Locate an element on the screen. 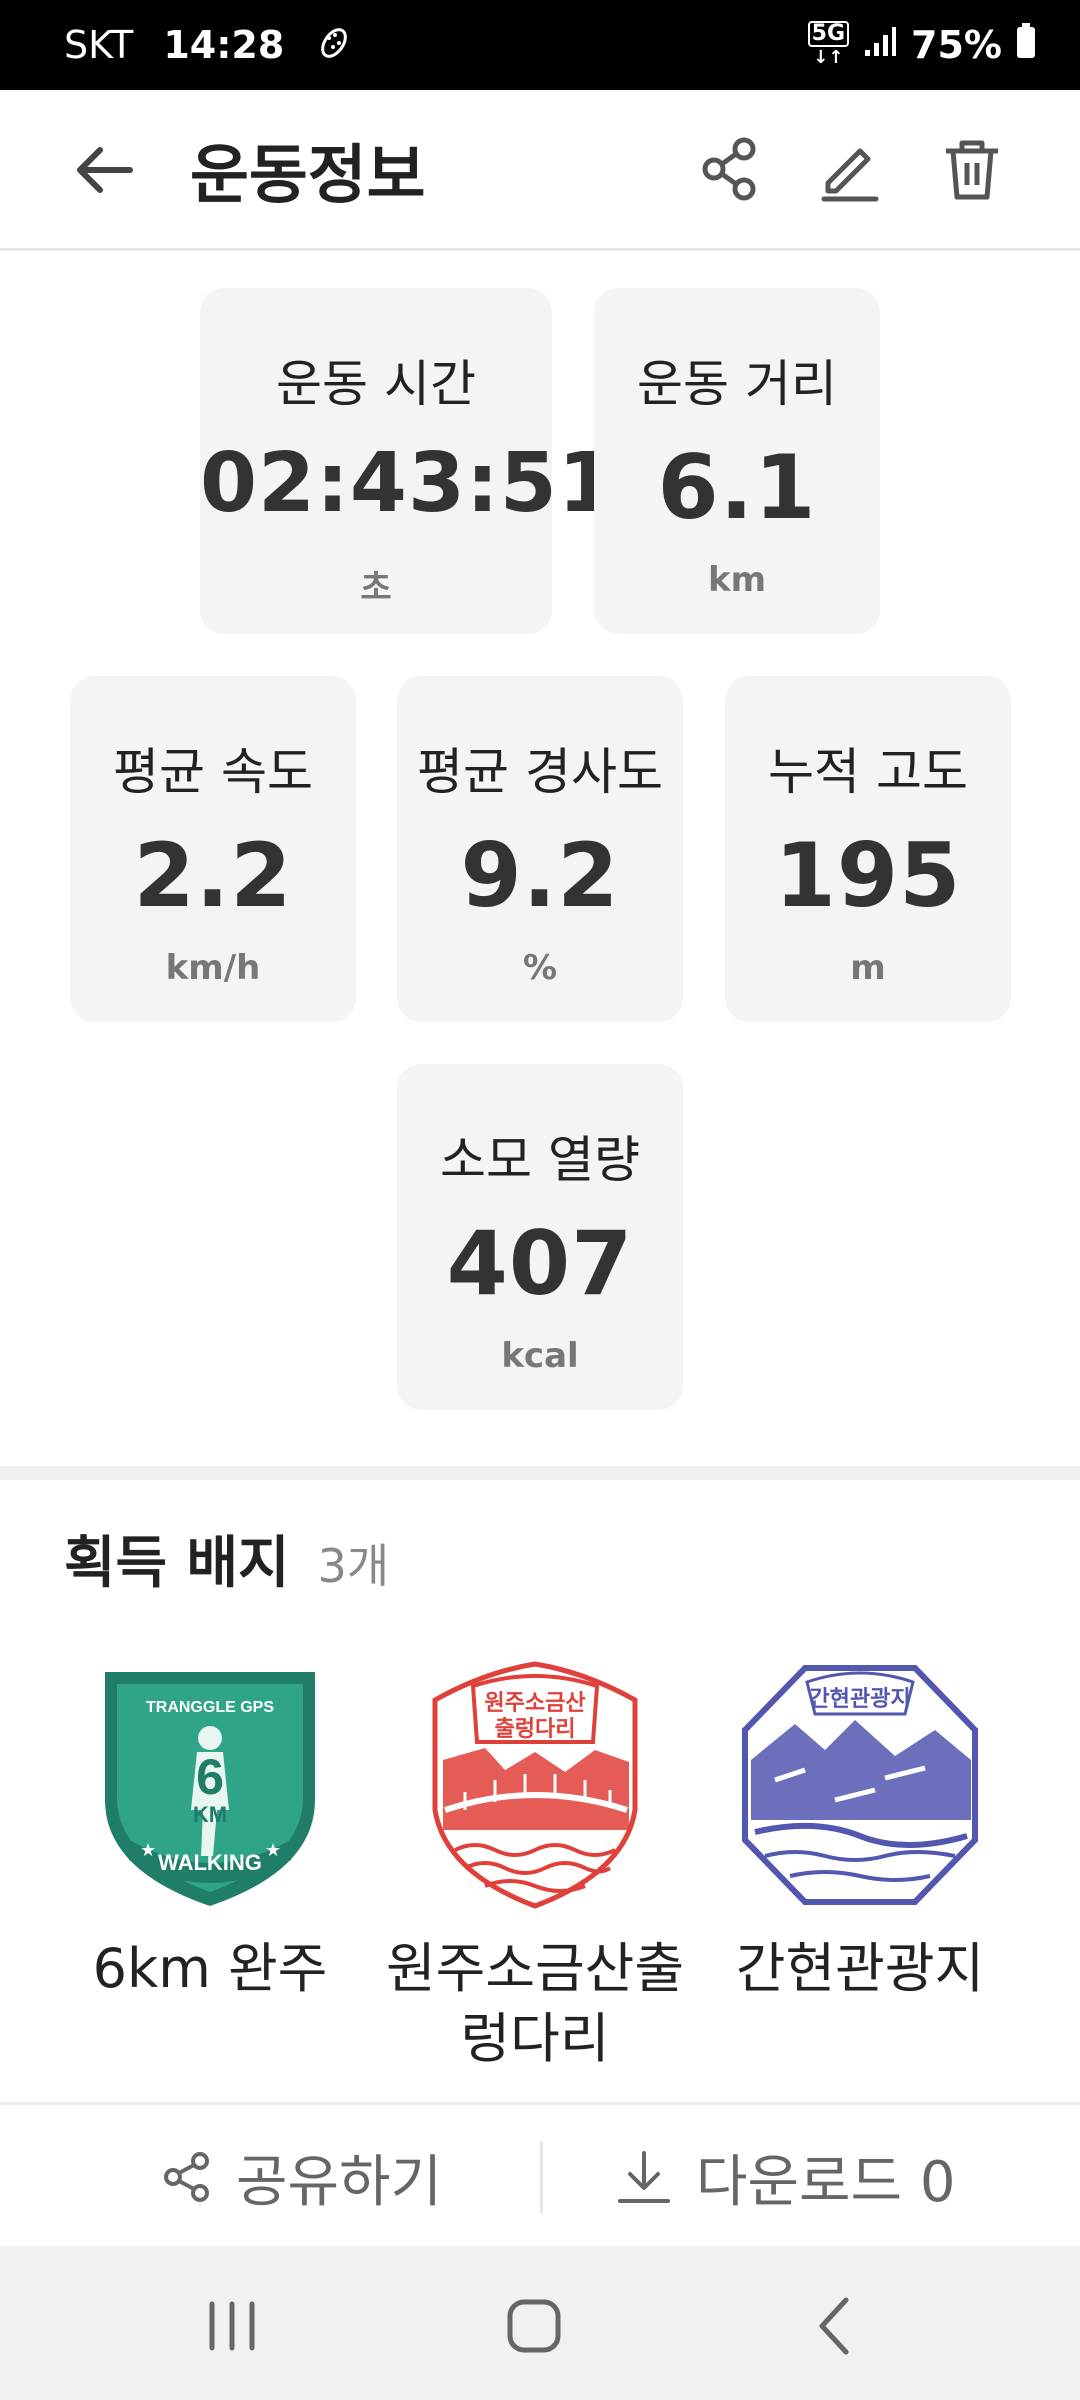  stat-card-duration: 운동 시간 02:43:51 초 is located at coordinates (408, 461).